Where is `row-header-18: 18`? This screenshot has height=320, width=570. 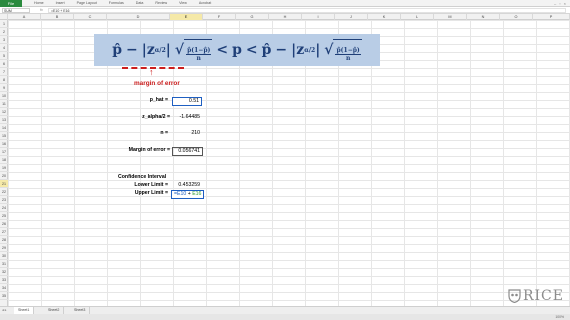 row-header-18: 18 is located at coordinates (4, 160).